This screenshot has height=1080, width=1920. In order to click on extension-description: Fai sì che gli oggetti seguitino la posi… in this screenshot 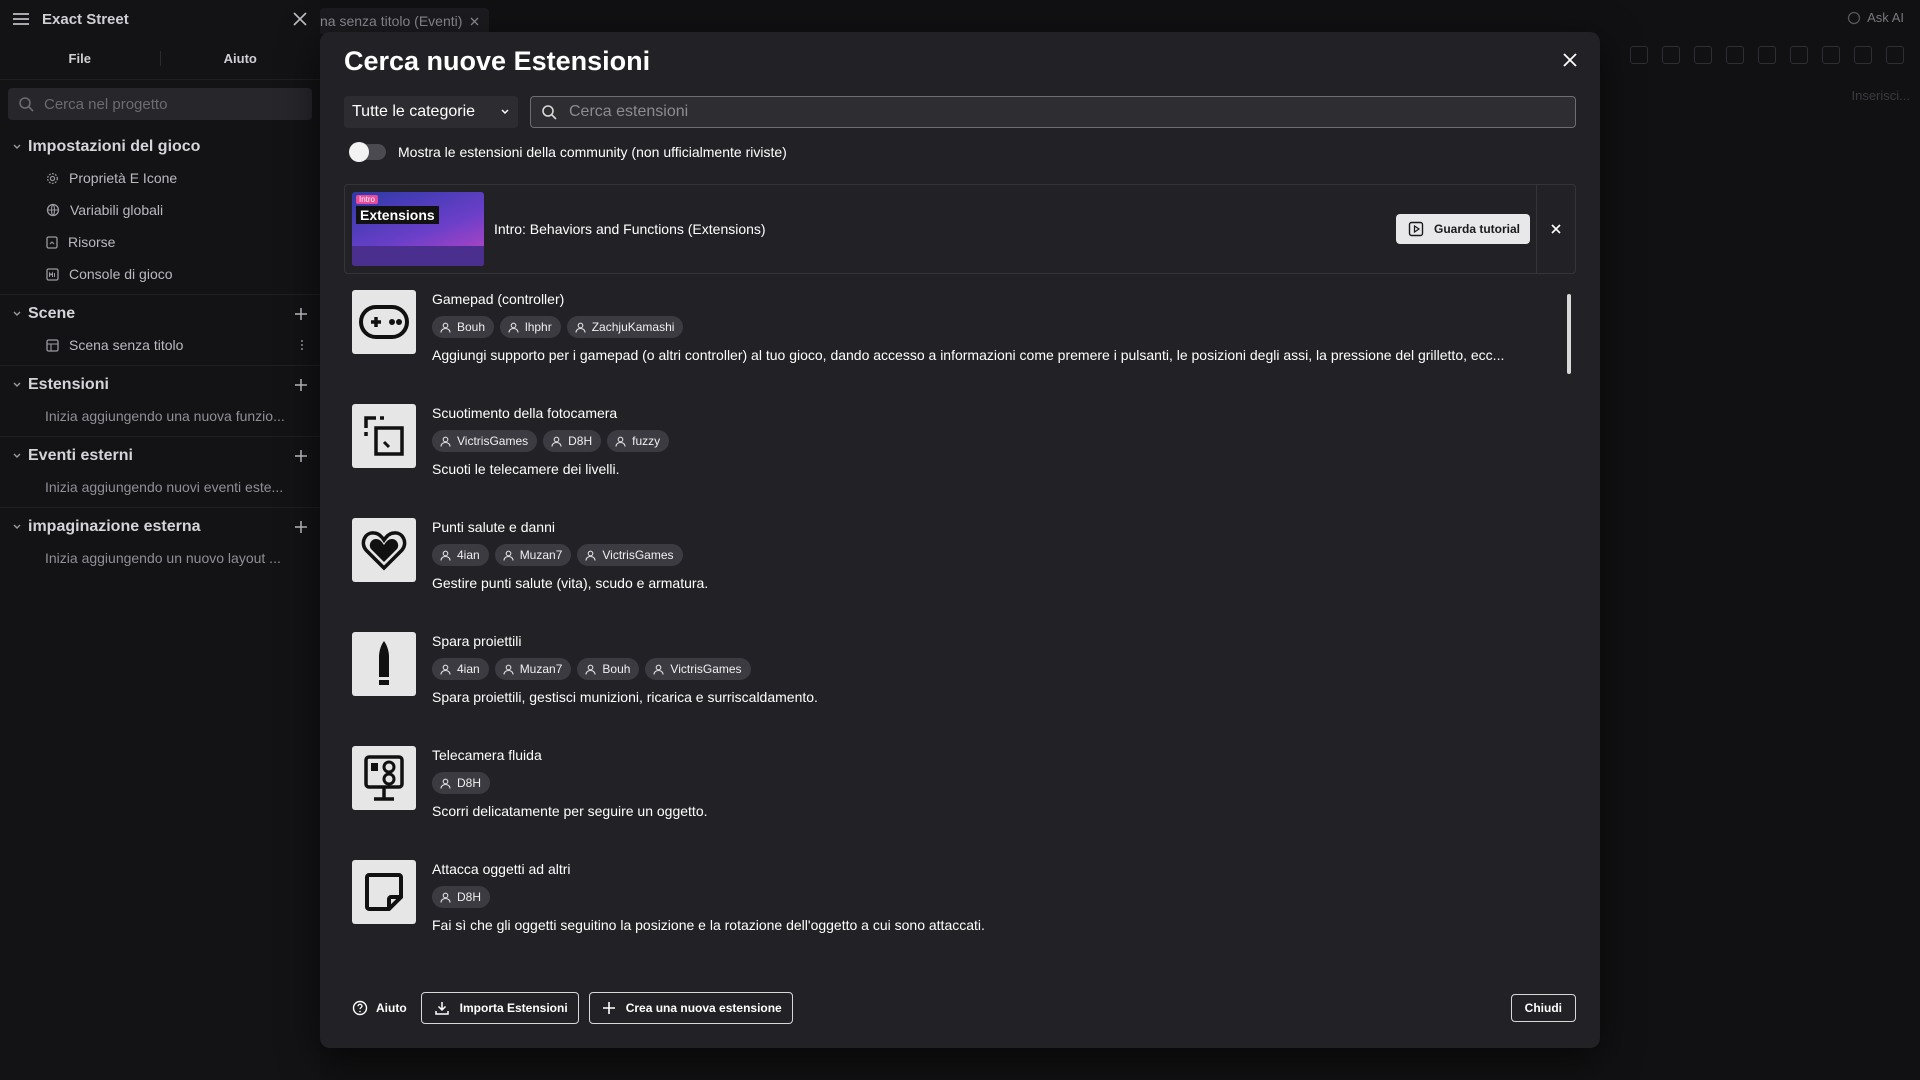, I will do `click(708, 925)`.